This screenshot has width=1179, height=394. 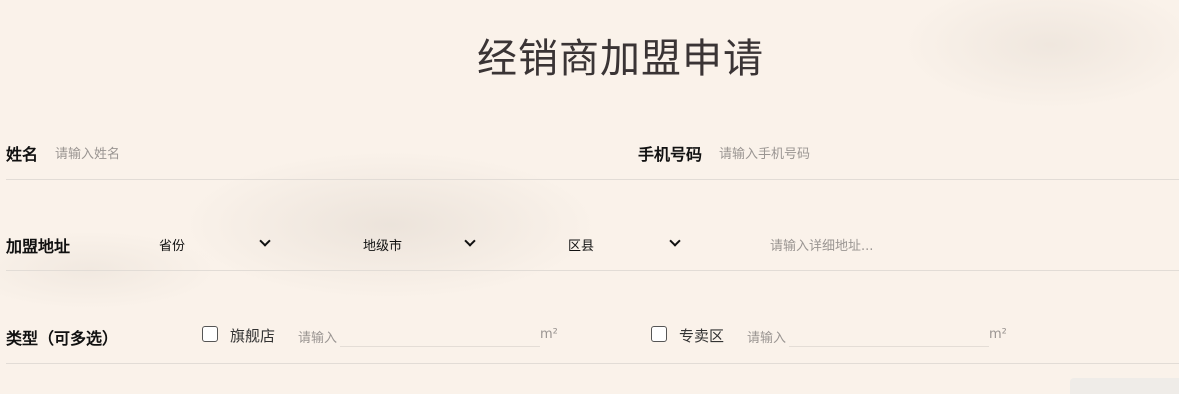 What do you see at coordinates (390, 225) in the screenshot?
I see `background-texture` at bounding box center [390, 225].